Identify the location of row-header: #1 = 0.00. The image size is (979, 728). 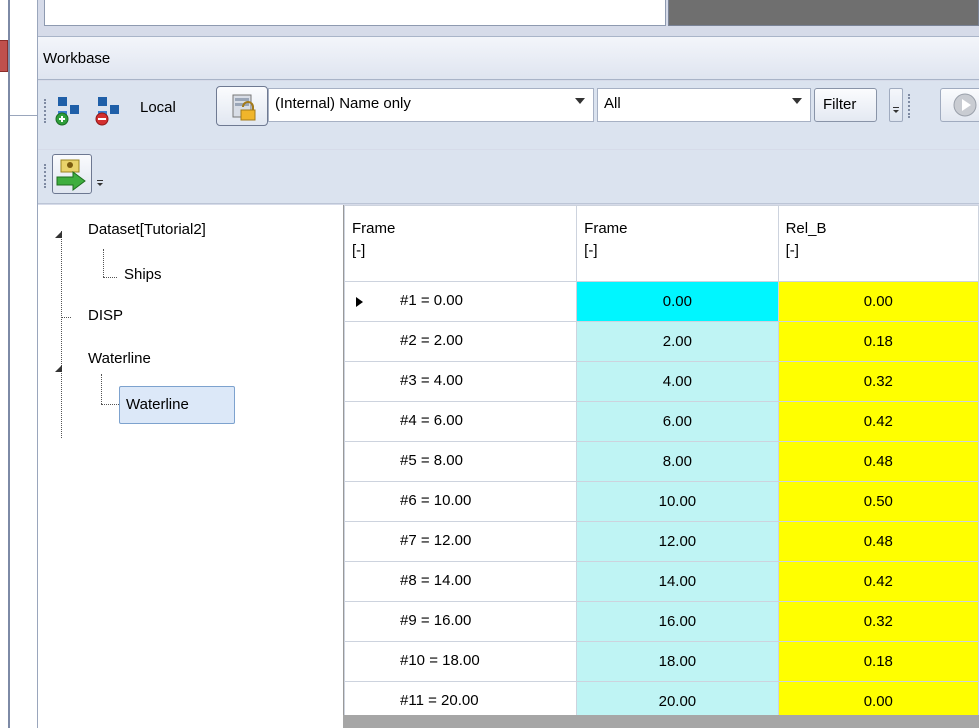
(460, 301).